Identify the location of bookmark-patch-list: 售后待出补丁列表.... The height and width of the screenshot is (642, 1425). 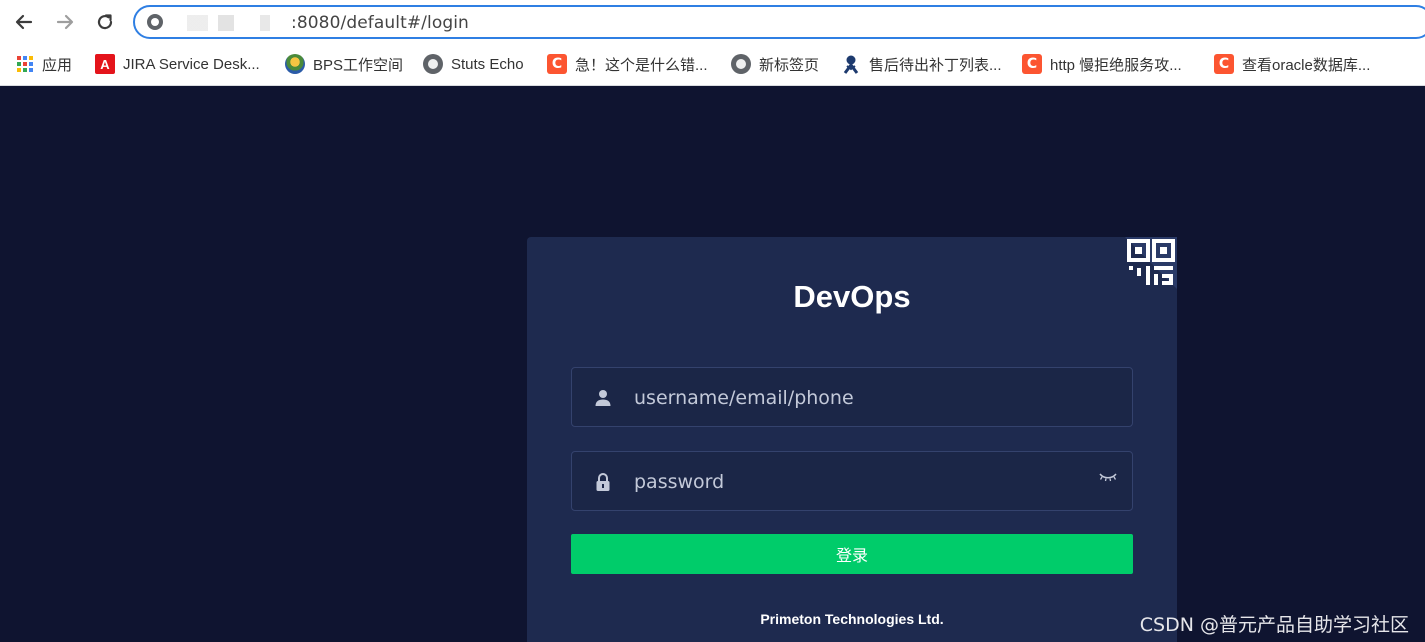
(921, 64).